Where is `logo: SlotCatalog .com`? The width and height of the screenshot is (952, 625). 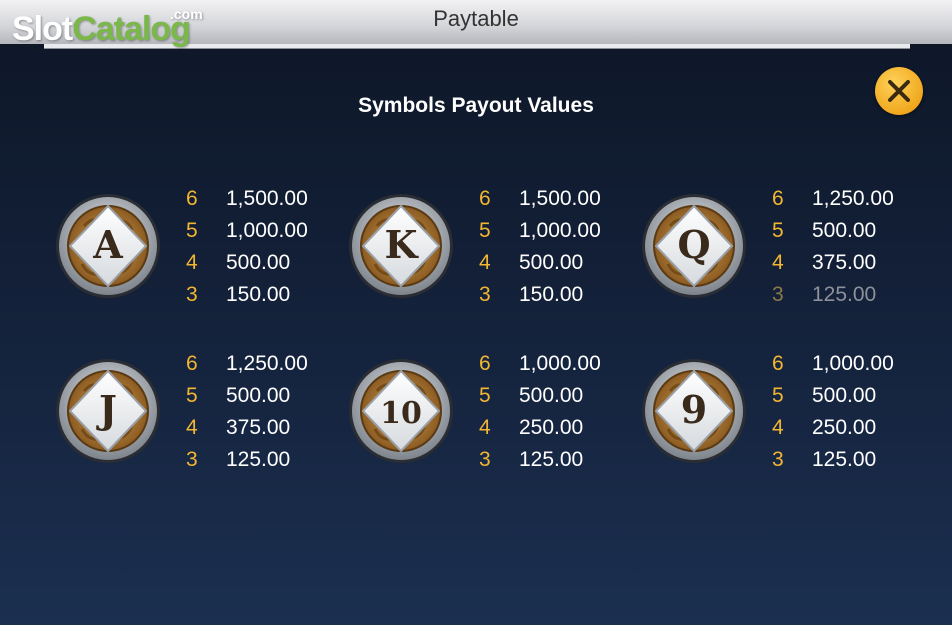
logo: SlotCatalog .com is located at coordinates (107, 27).